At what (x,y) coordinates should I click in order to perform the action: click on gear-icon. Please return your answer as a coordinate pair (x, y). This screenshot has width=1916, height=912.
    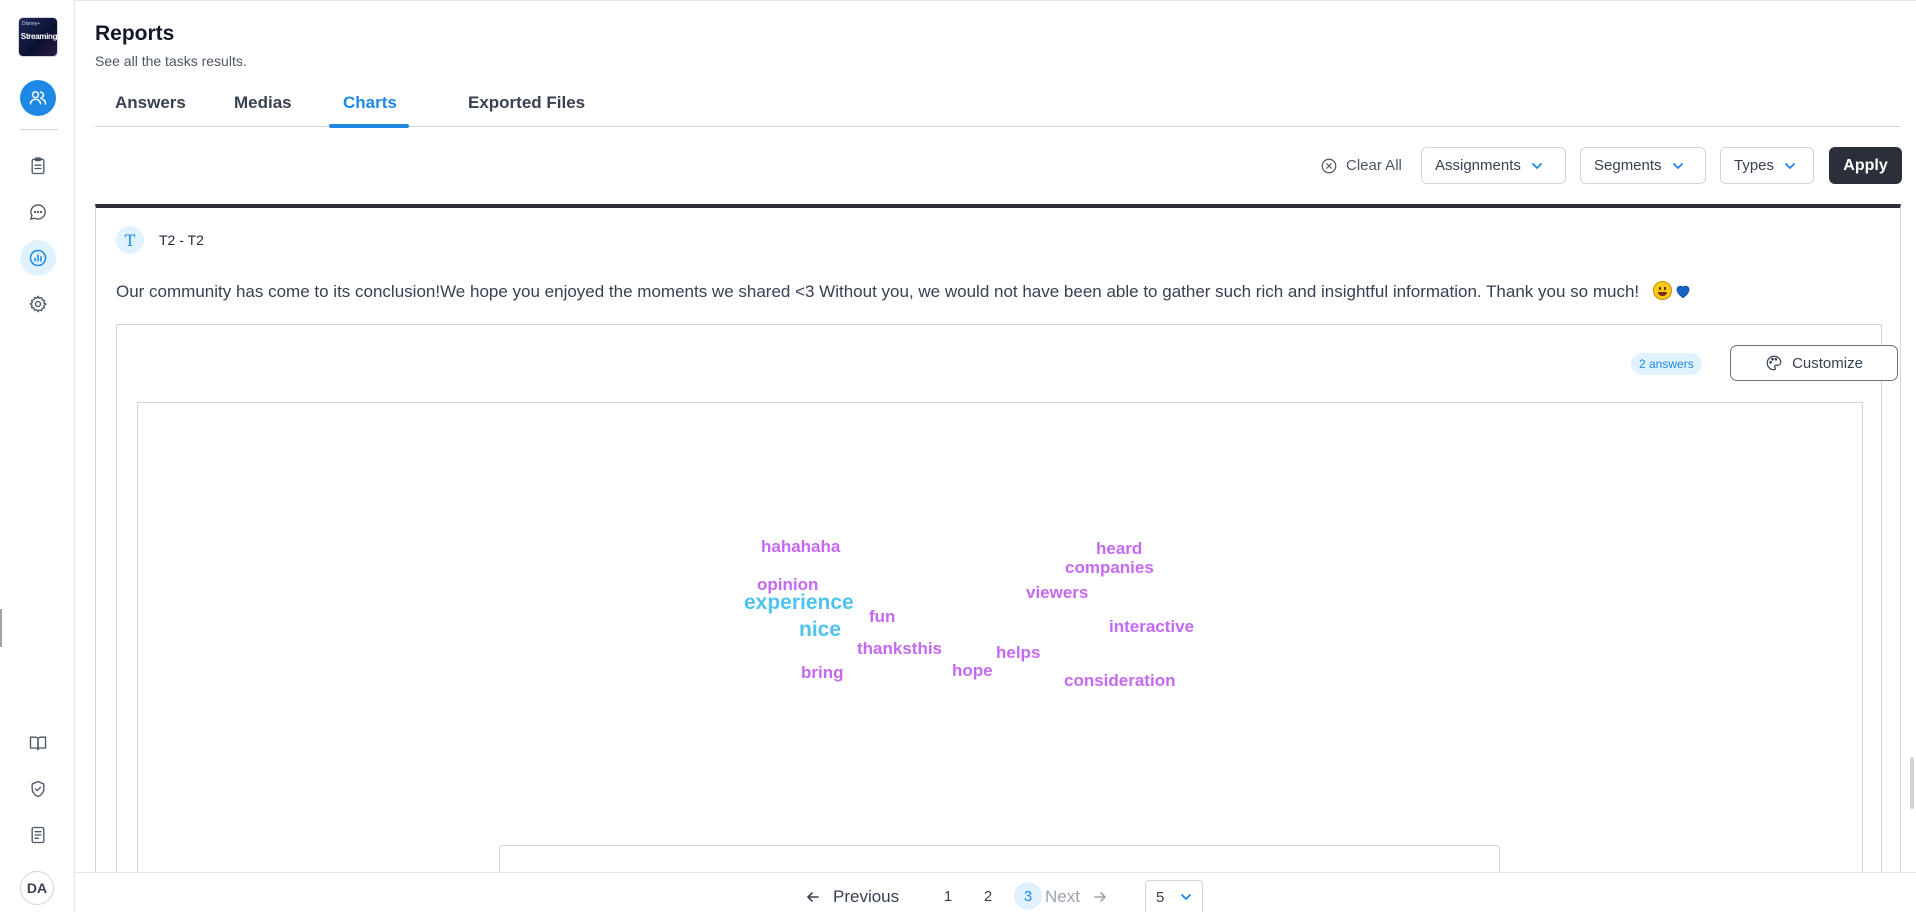
    Looking at the image, I should click on (38, 304).